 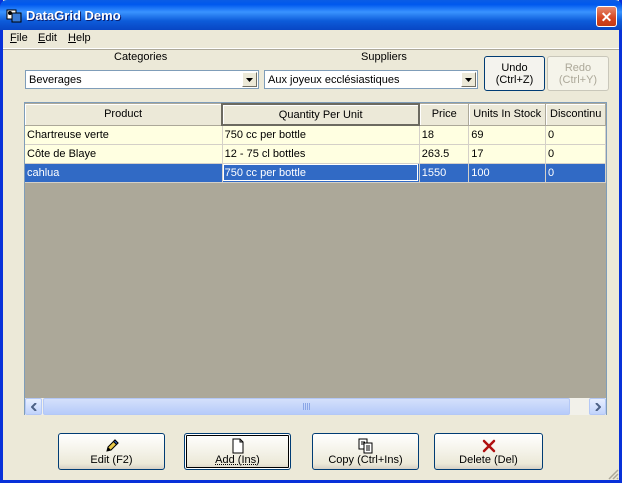 What do you see at coordinates (141, 57) in the screenshot?
I see `categories-label: Categories` at bounding box center [141, 57].